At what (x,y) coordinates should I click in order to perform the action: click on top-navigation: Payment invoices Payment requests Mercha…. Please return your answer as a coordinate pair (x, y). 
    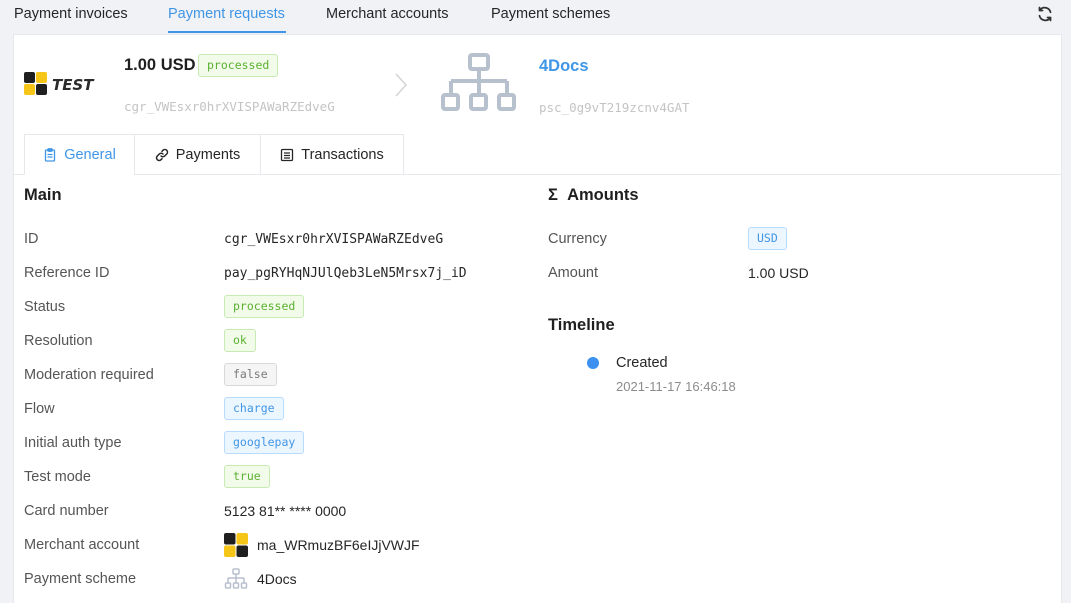
    Looking at the image, I should click on (535, 17).